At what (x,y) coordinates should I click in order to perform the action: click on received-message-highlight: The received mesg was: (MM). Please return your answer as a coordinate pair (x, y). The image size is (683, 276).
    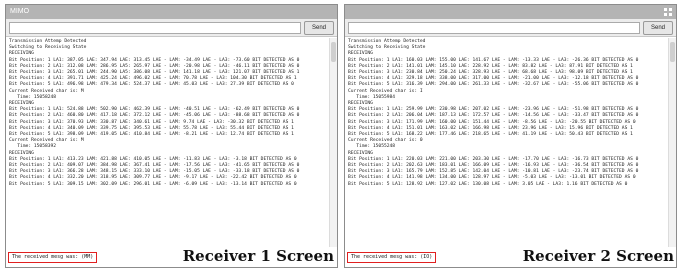
    Looking at the image, I should click on (53, 257).